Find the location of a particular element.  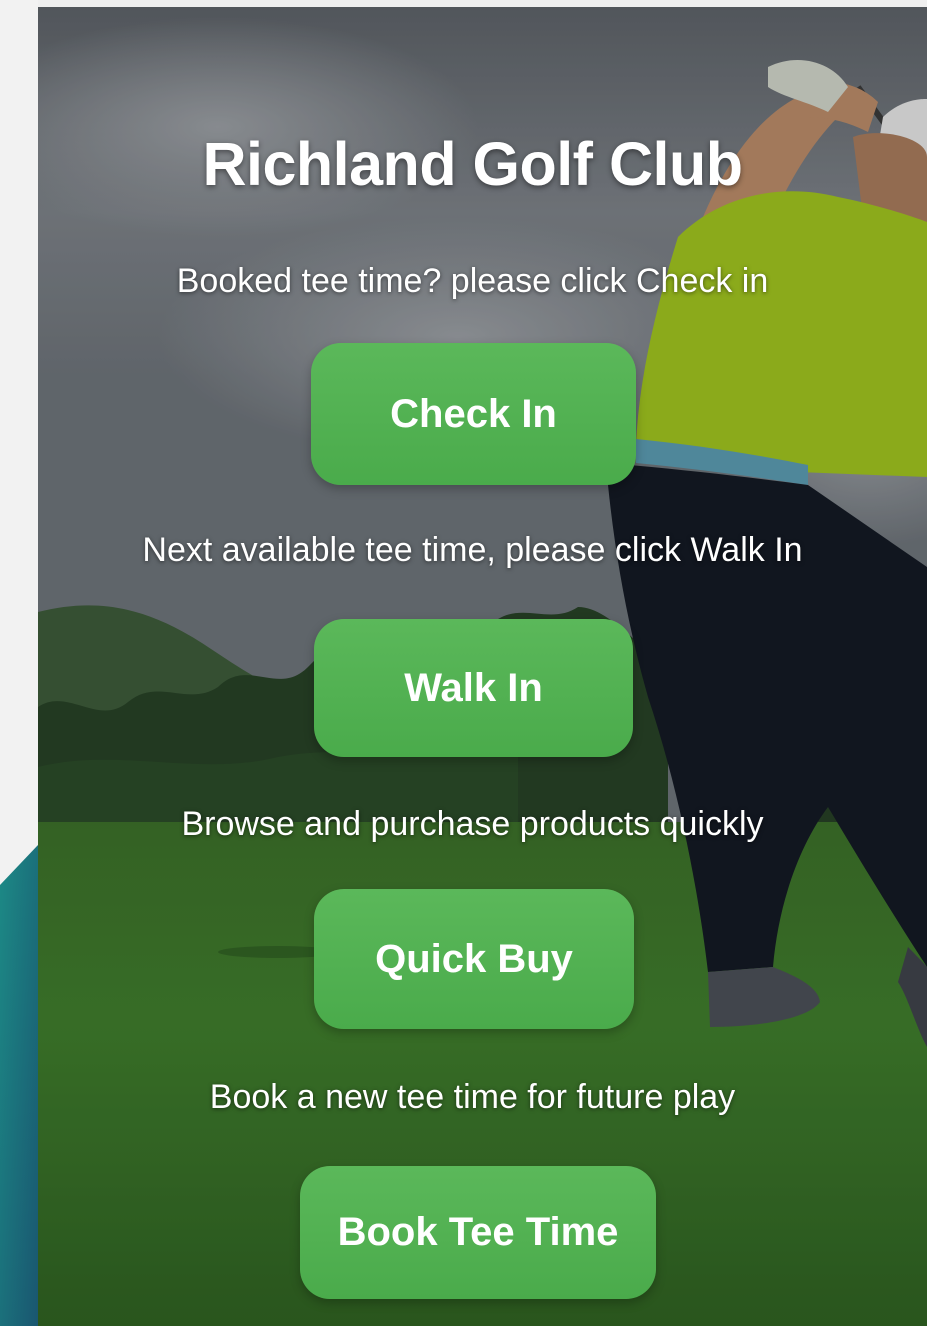

walk-in-button: Walk In is located at coordinates (473, 688).